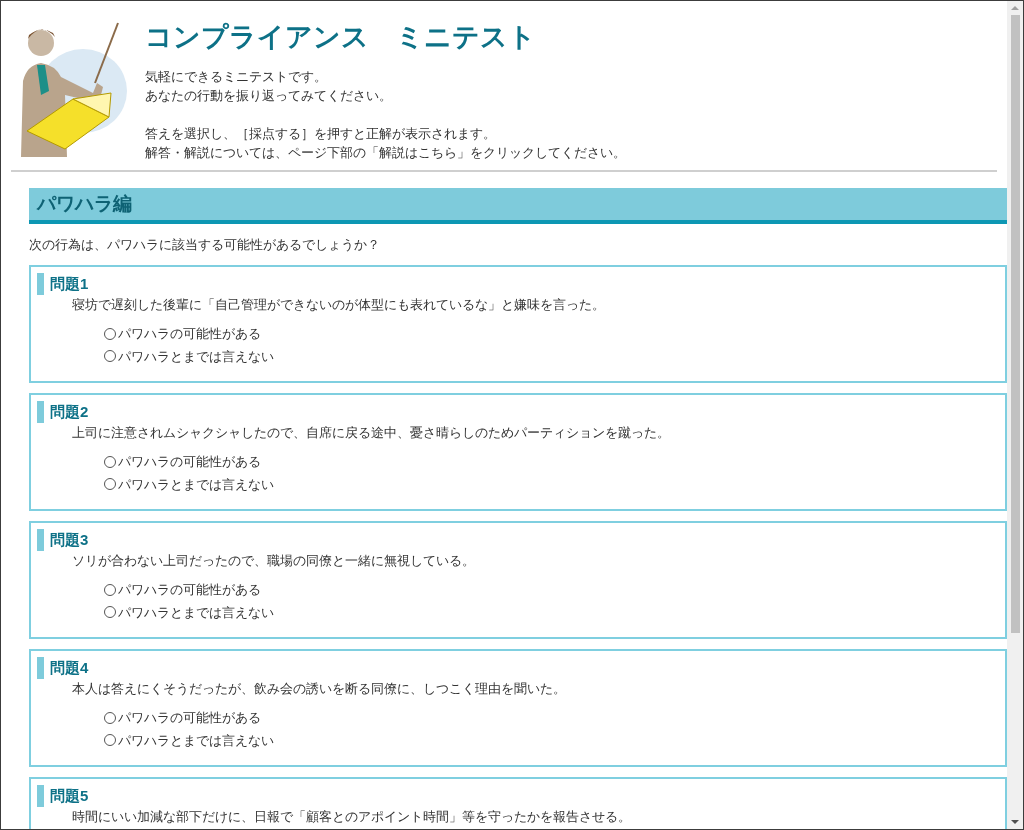 This screenshot has height=830, width=1024. What do you see at coordinates (351, 817) in the screenshot?
I see `question-text: 時間にいい加減な部下だけに、日報で「顧客とのアポイント時間」等を守ったかを報告させる。` at bounding box center [351, 817].